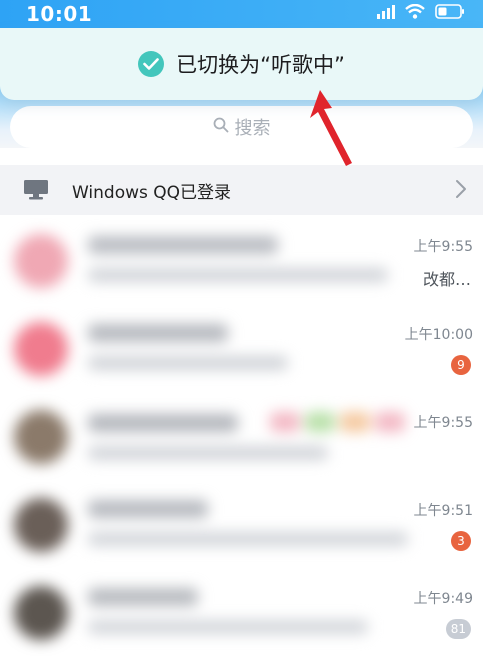  I want to click on monitor-icon, so click(36, 192).